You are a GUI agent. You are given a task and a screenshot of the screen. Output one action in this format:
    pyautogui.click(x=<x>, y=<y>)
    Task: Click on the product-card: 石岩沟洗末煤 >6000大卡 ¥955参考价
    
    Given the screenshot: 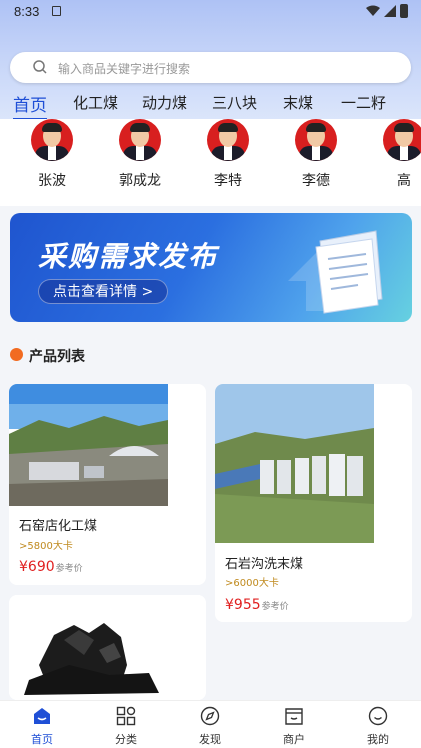 What is the action you would take?
    pyautogui.click(x=313, y=503)
    